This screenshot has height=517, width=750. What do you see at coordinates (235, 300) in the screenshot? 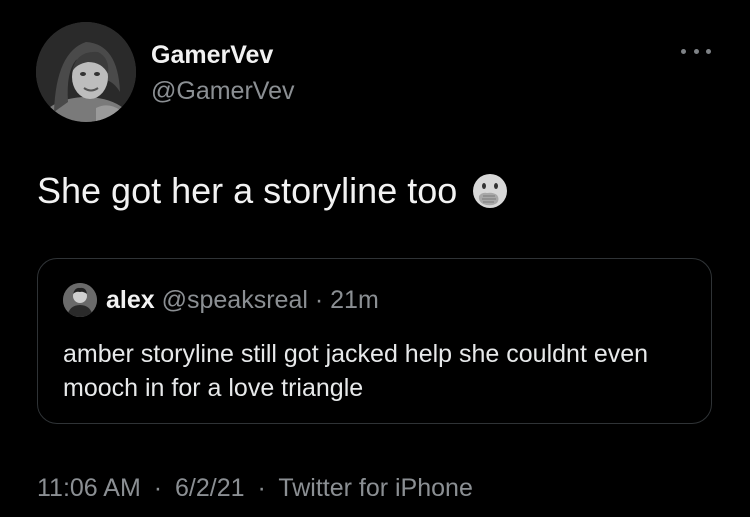
I see `quote-handle: @speaksreal` at bounding box center [235, 300].